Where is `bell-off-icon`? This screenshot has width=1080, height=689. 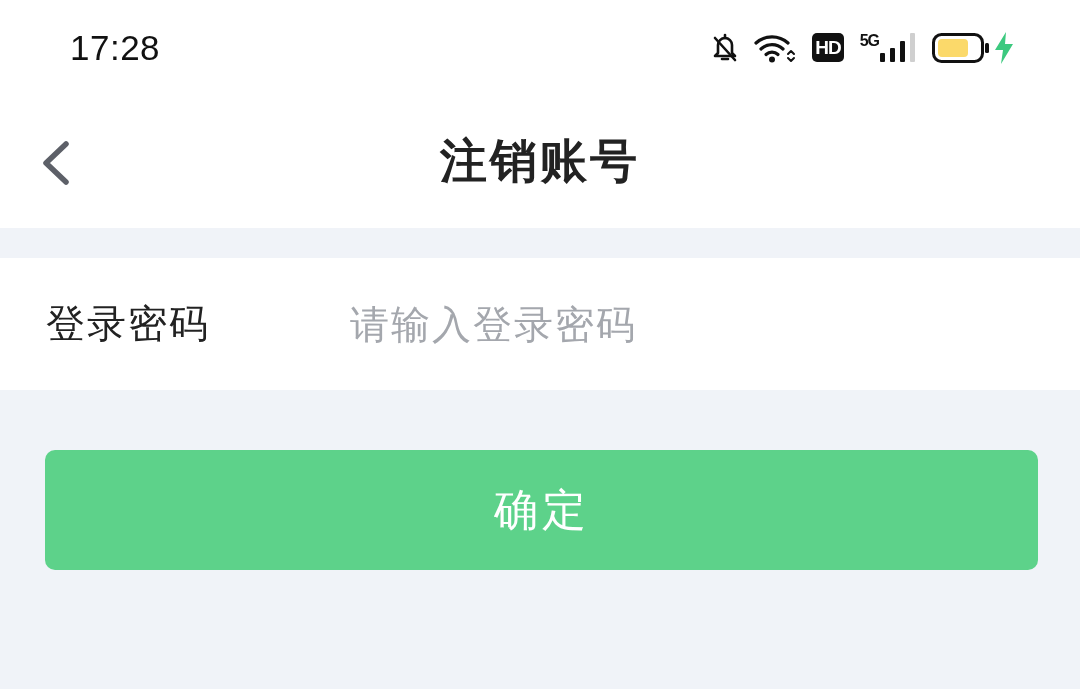 bell-off-icon is located at coordinates (725, 47).